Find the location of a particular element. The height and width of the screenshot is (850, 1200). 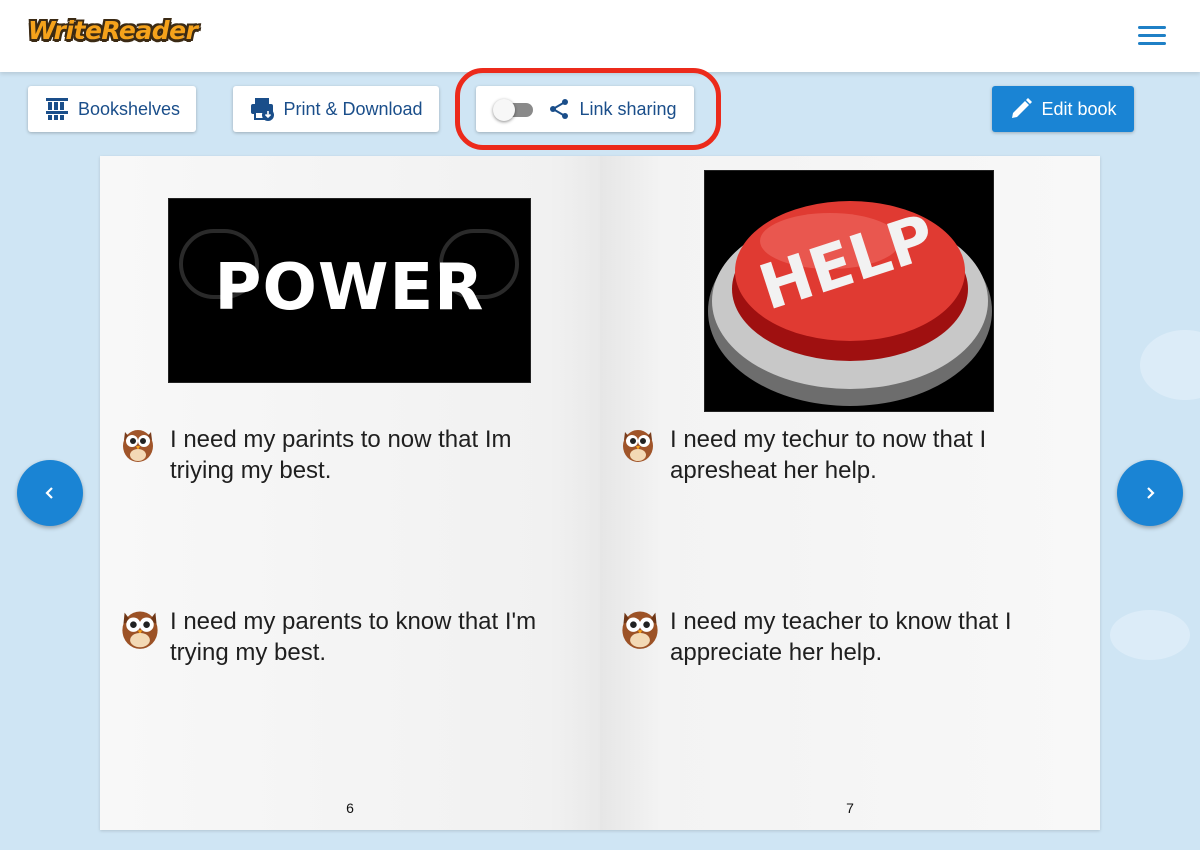

page-image-power: POWER is located at coordinates (349, 290).